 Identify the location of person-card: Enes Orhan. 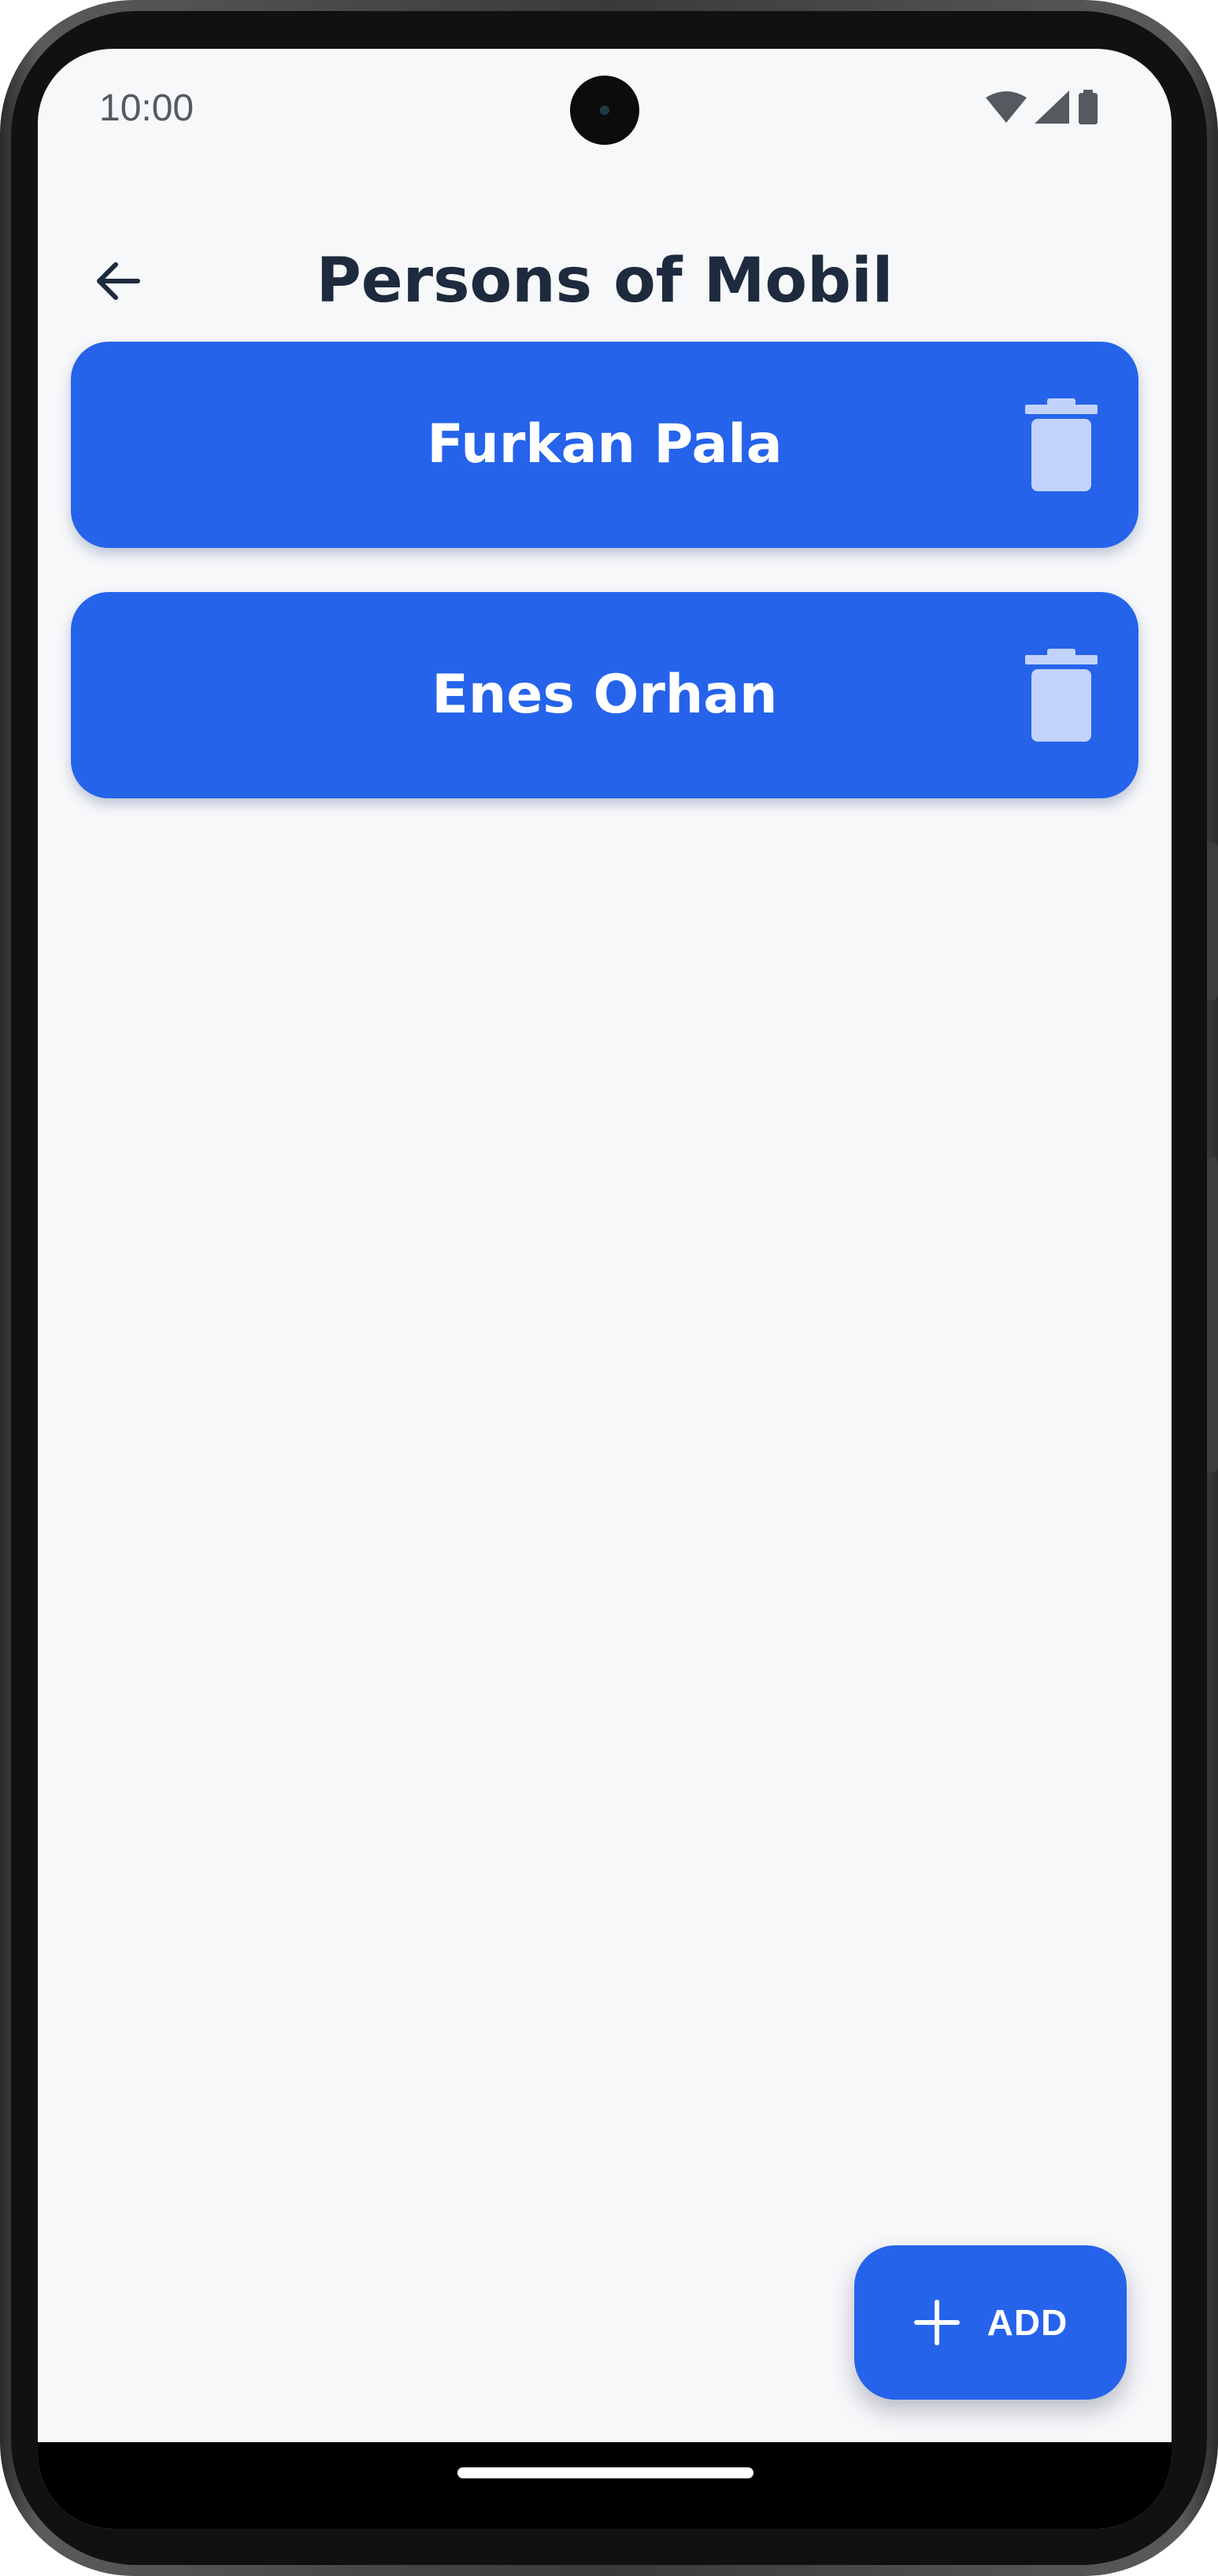
(604, 695).